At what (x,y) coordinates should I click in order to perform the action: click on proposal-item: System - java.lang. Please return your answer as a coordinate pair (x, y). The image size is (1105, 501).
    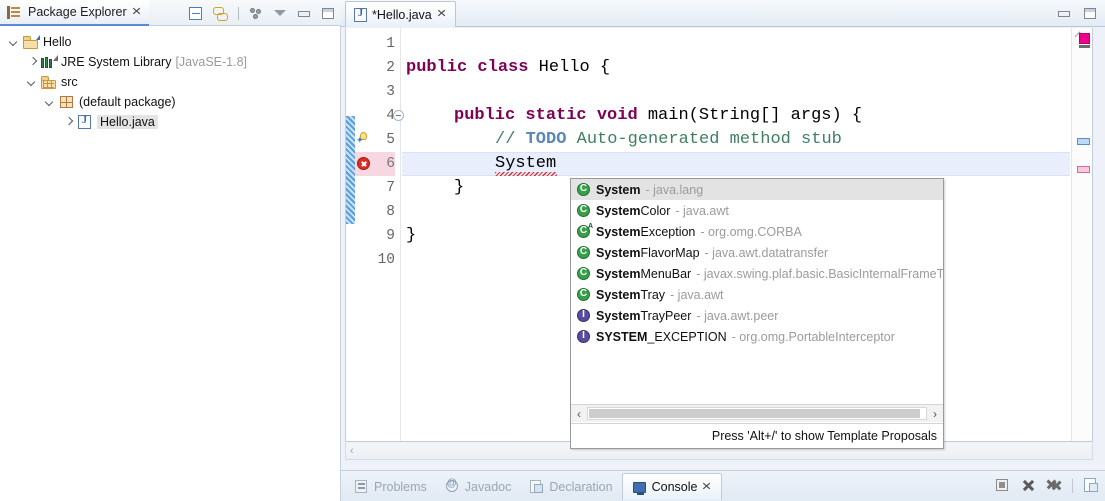
    Looking at the image, I should click on (757, 189).